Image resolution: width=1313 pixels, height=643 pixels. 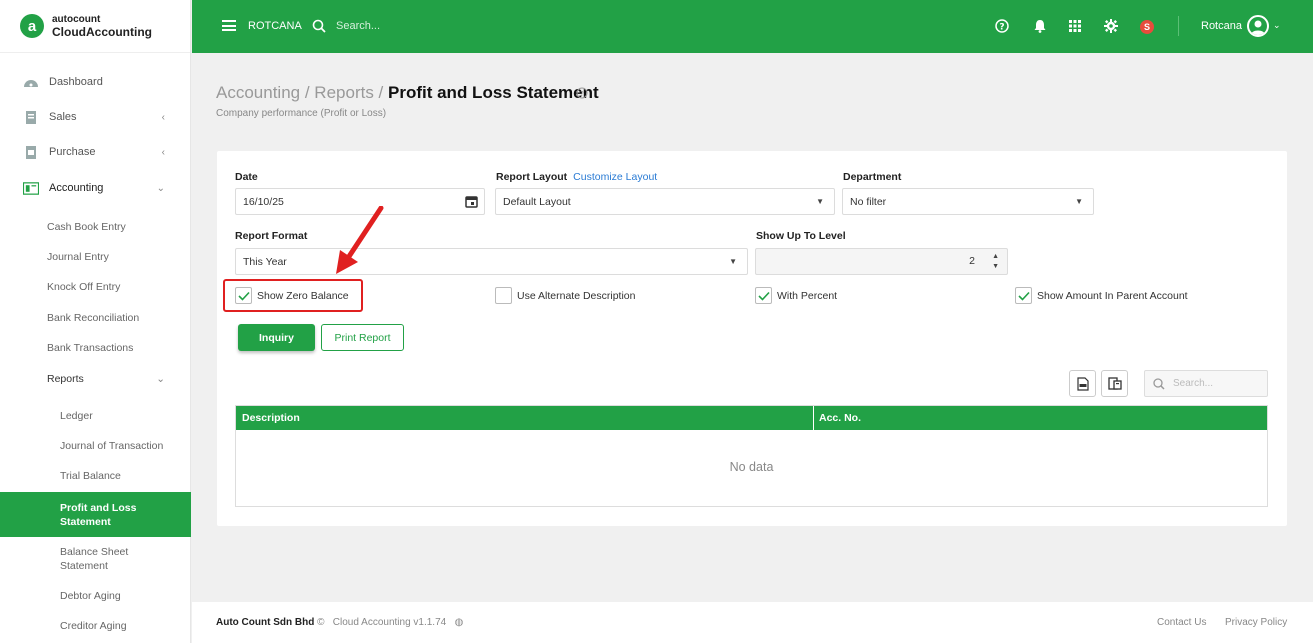 What do you see at coordinates (1258, 26) in the screenshot?
I see `avatar` at bounding box center [1258, 26].